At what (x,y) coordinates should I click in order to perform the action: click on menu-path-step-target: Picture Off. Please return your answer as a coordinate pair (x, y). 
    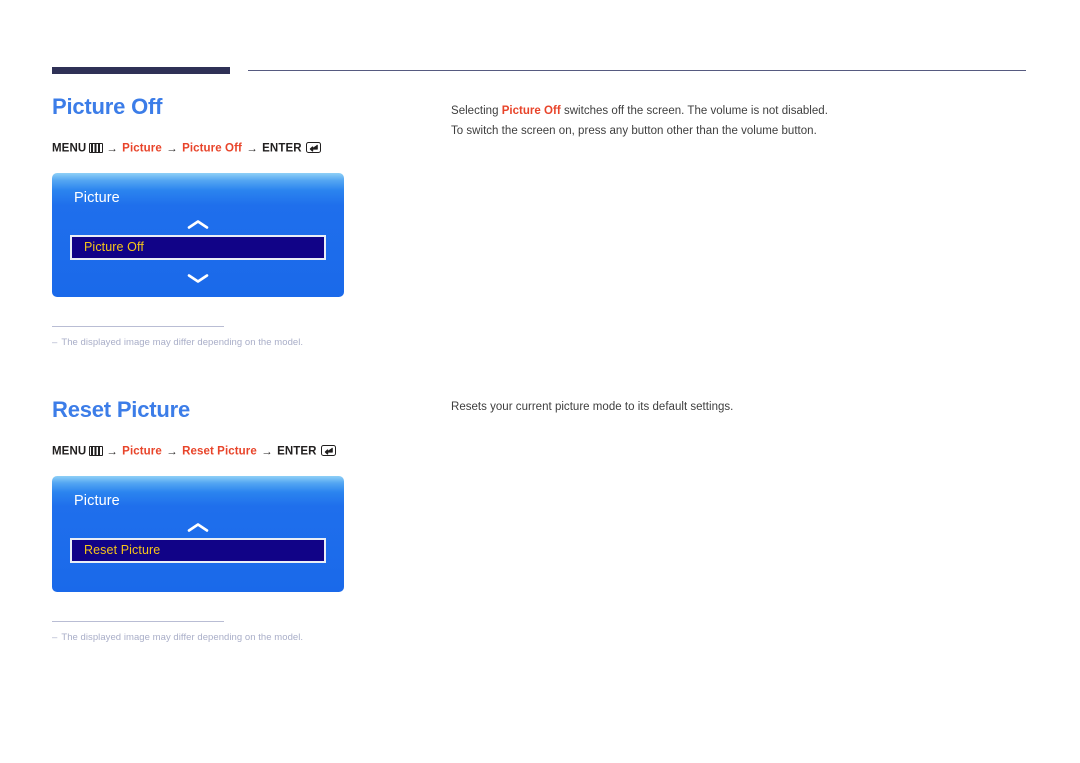
    Looking at the image, I should click on (212, 148).